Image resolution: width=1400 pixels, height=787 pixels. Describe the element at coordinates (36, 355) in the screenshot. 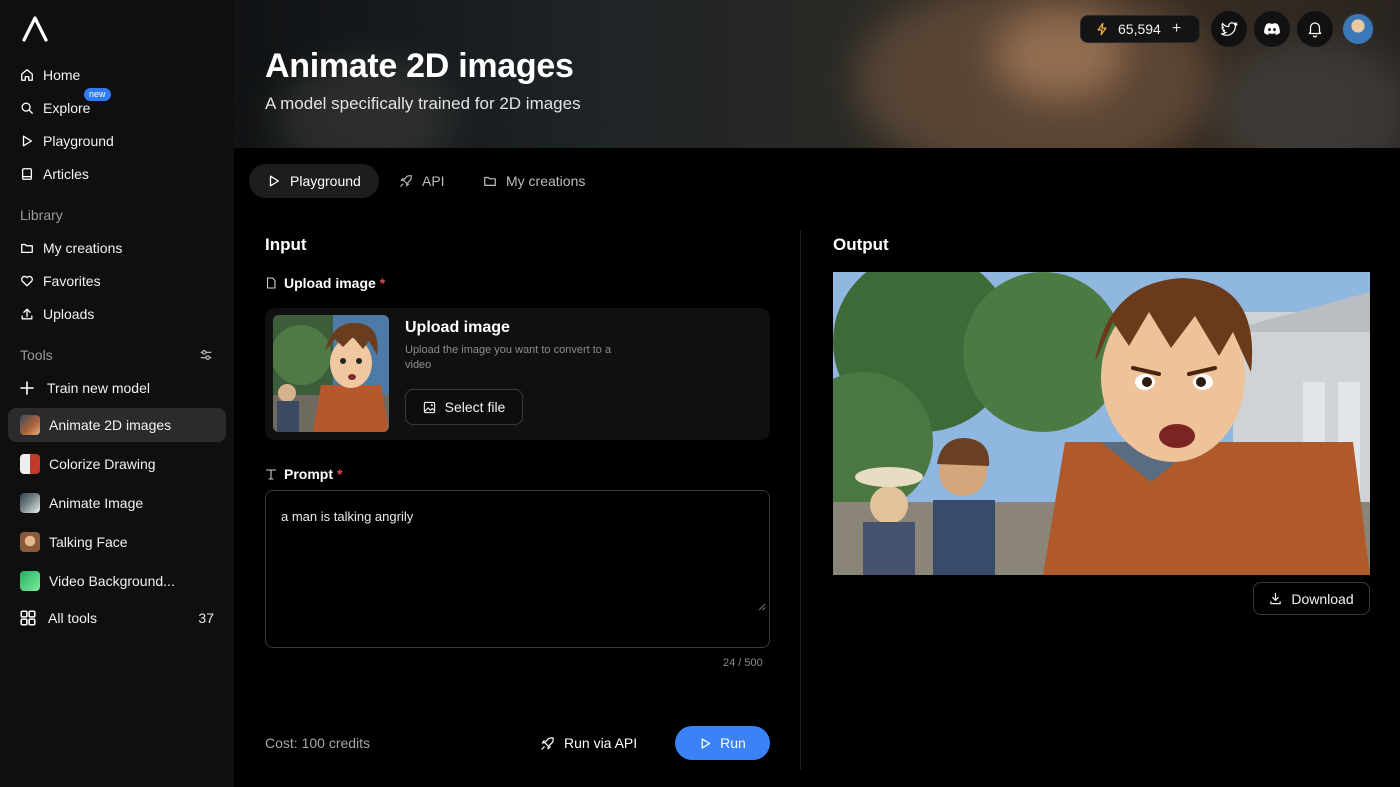

I see `tools-section-label: Tools` at that location.